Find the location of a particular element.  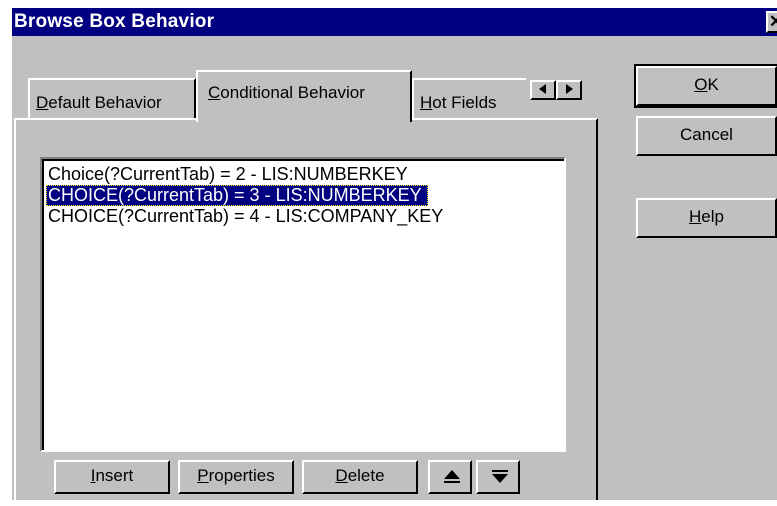

tab-hot-fields: Hot Fields is located at coordinates (469, 100).